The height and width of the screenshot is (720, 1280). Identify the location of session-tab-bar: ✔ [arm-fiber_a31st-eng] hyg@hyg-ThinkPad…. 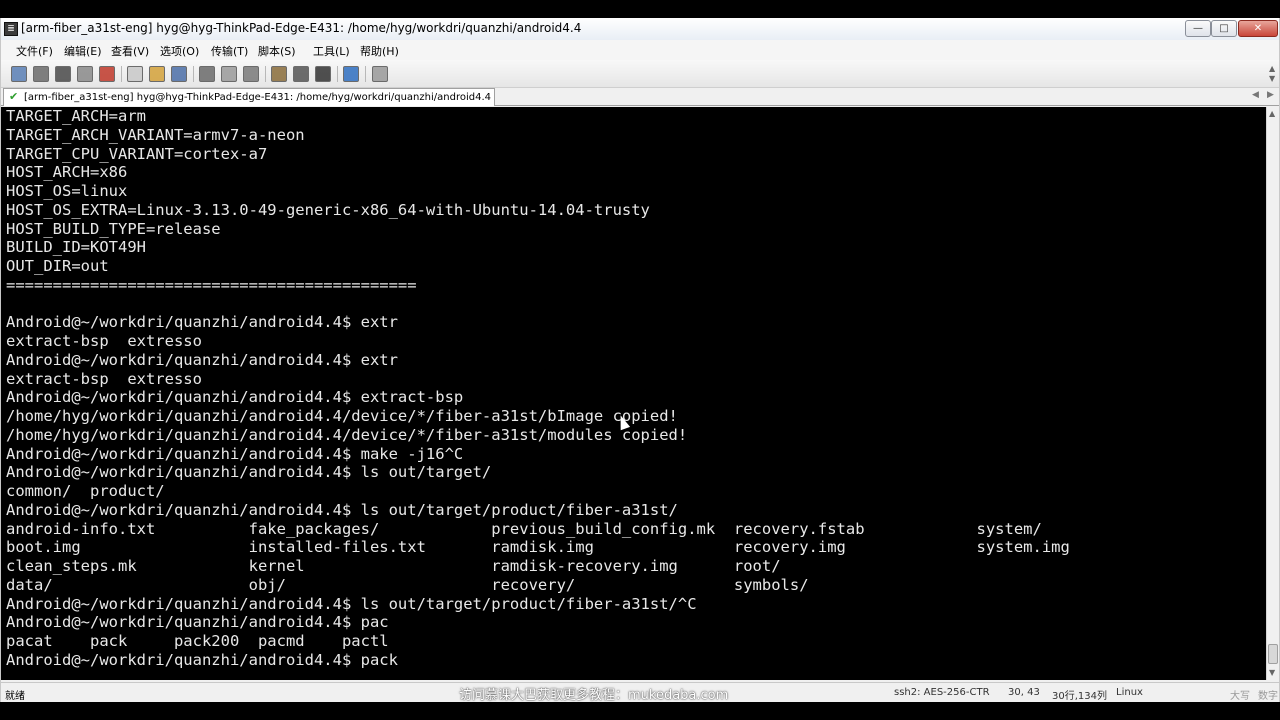
(640, 97).